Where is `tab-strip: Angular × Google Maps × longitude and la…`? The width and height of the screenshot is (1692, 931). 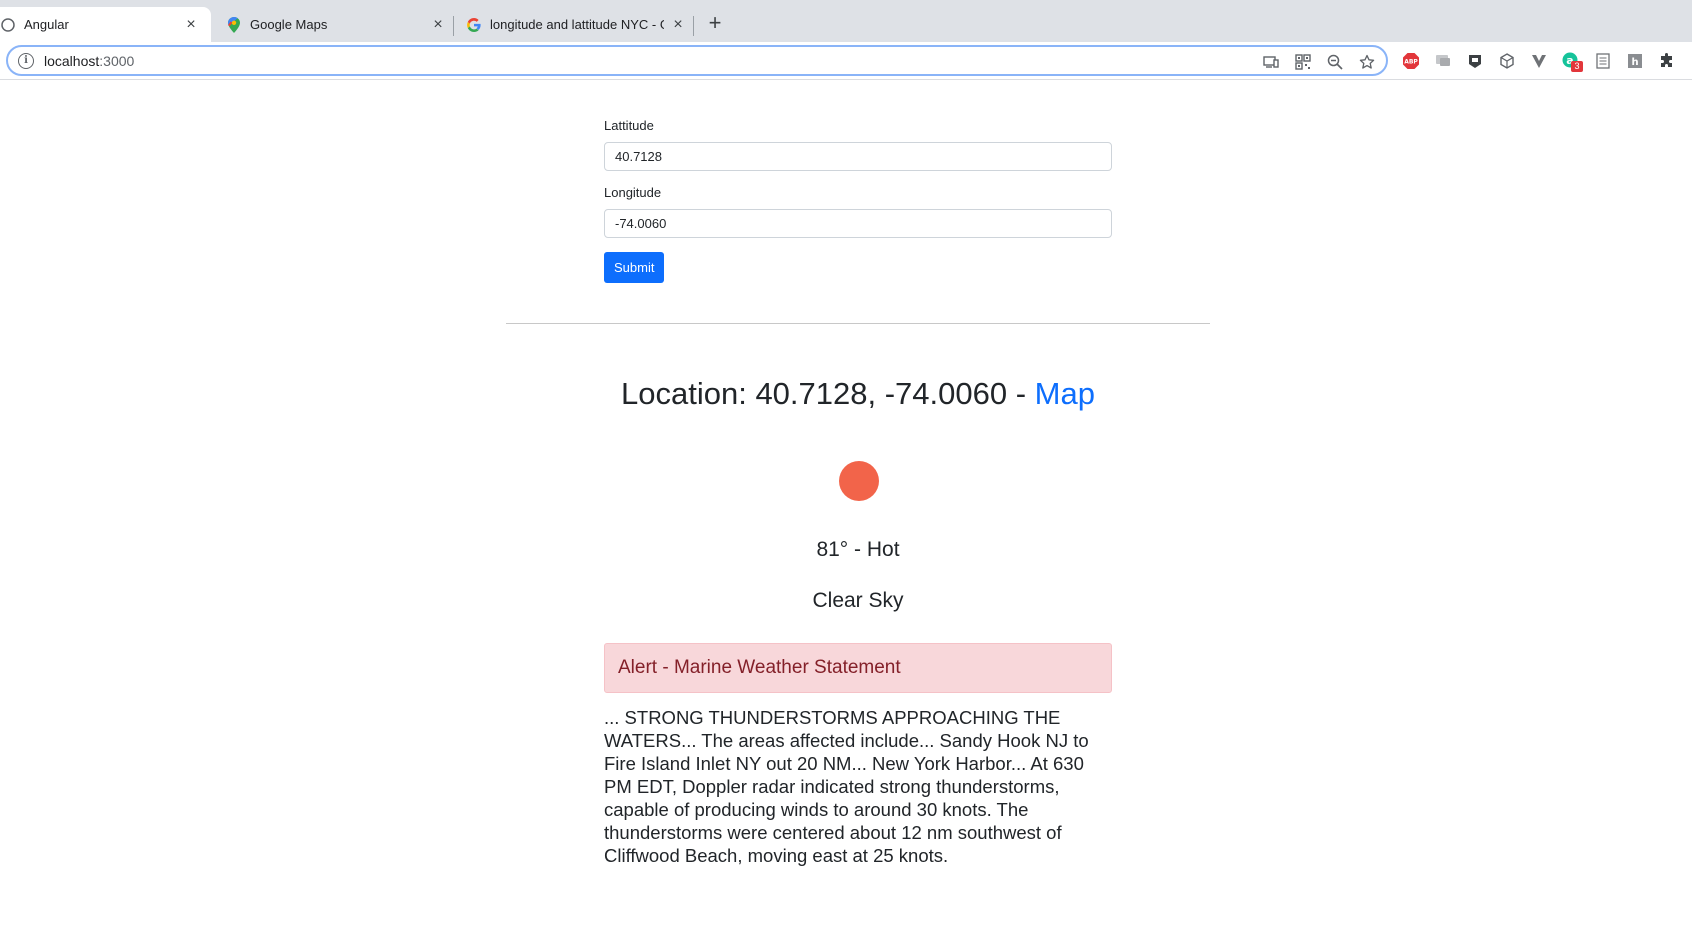
tab-strip: Angular × Google Maps × longitude and la… is located at coordinates (846, 21).